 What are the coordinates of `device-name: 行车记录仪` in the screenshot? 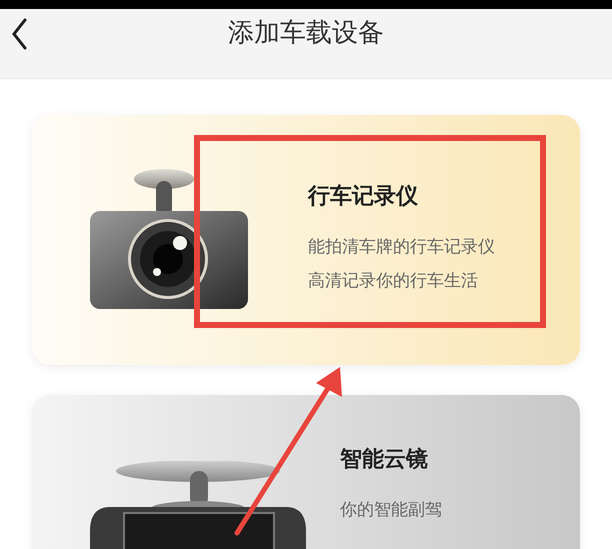 It's located at (363, 197).